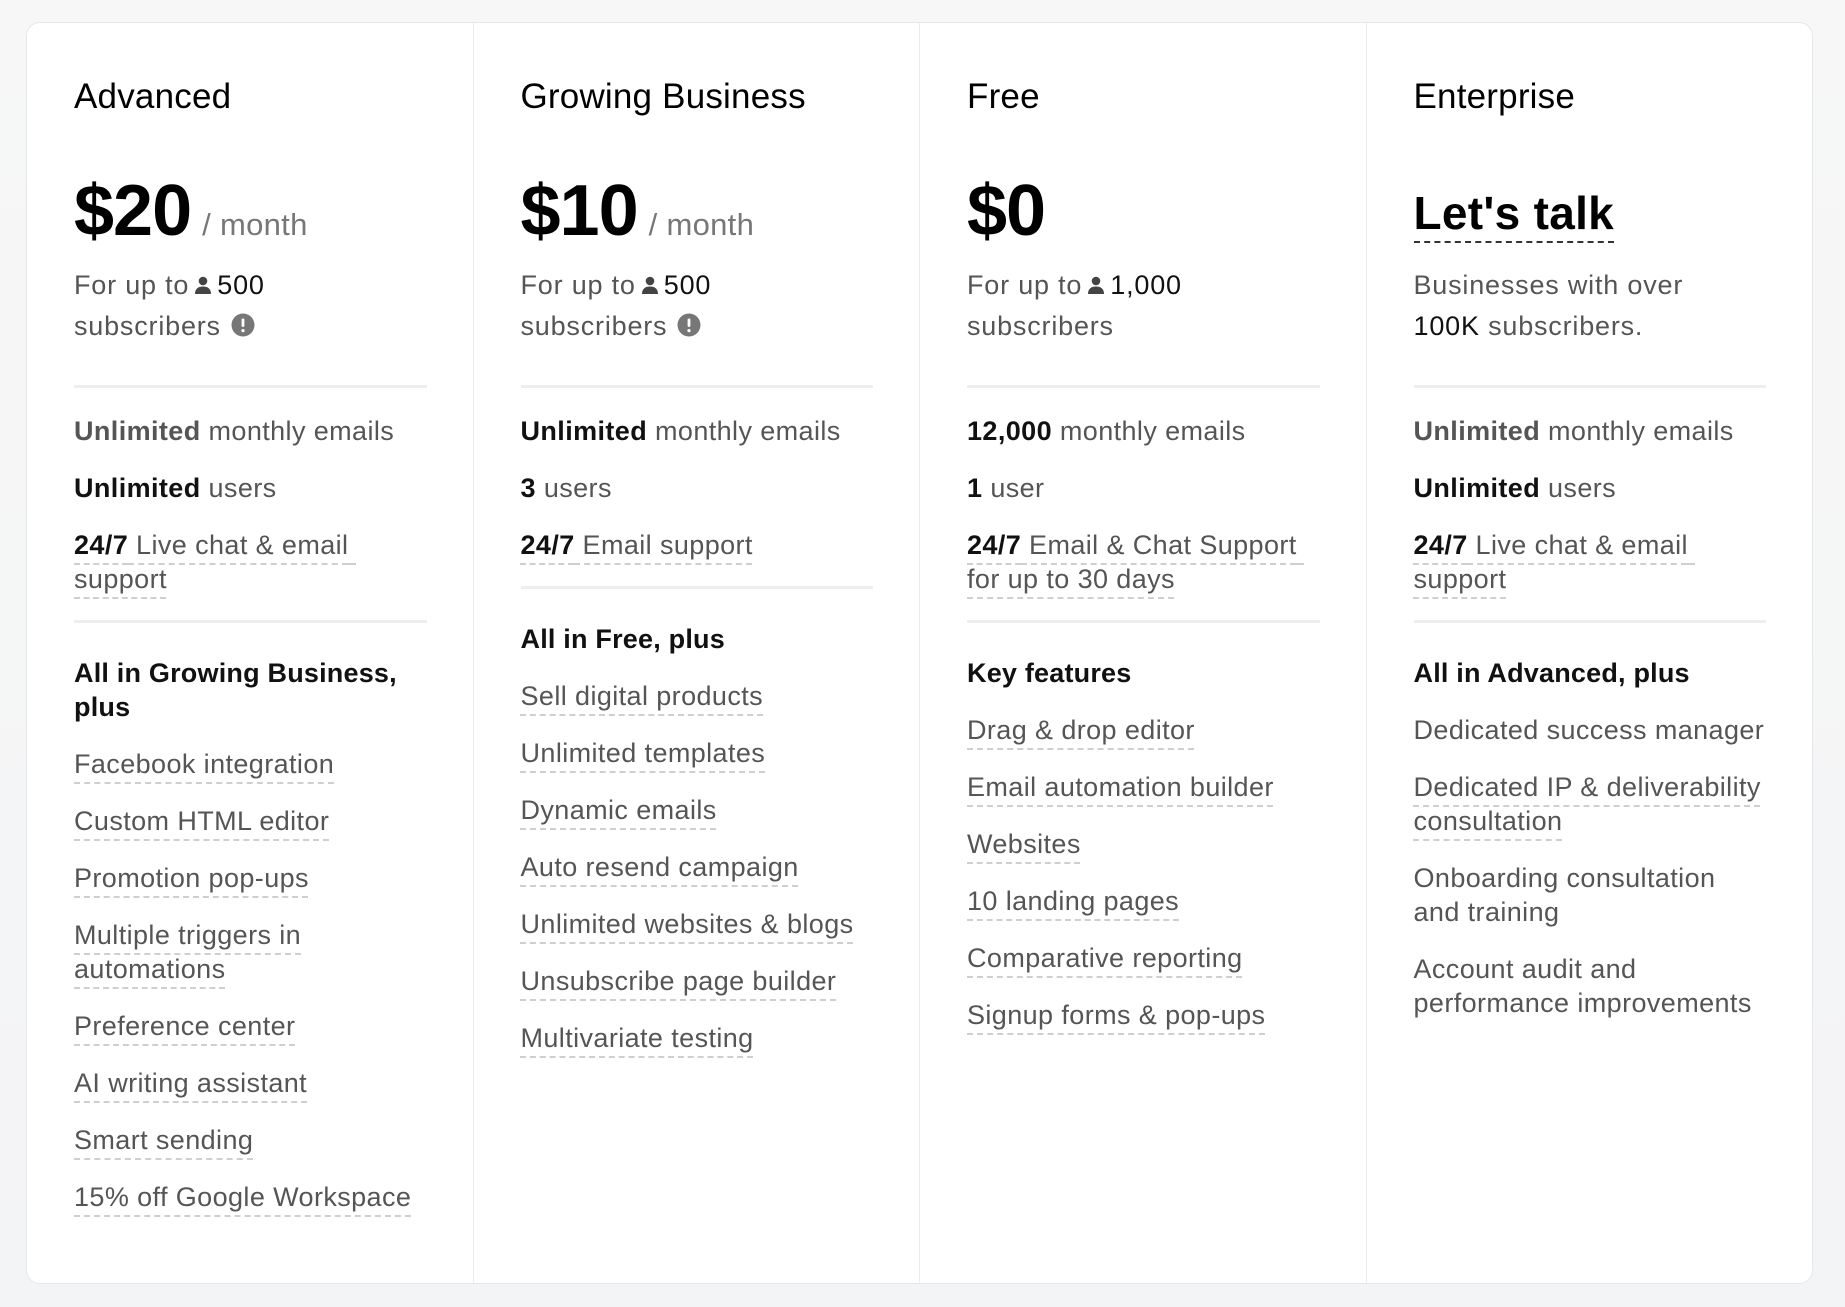  Describe the element at coordinates (191, 878) in the screenshot. I see `feature-label: Promotion pop-ups` at that location.